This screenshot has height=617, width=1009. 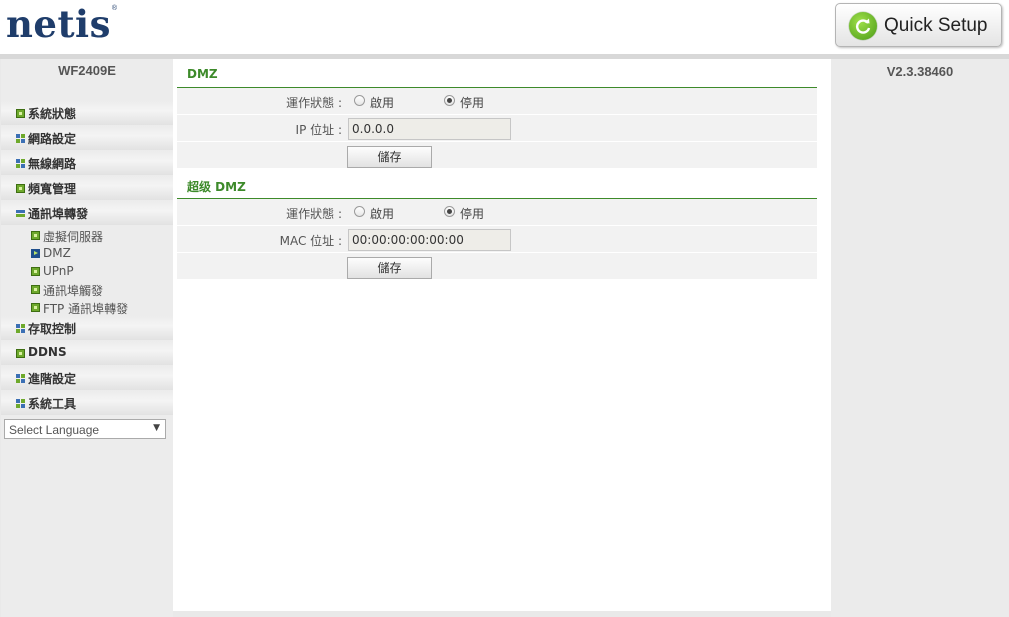 What do you see at coordinates (73, 291) in the screenshot?
I see `submenu-item-label: 通訊埠觸發` at bounding box center [73, 291].